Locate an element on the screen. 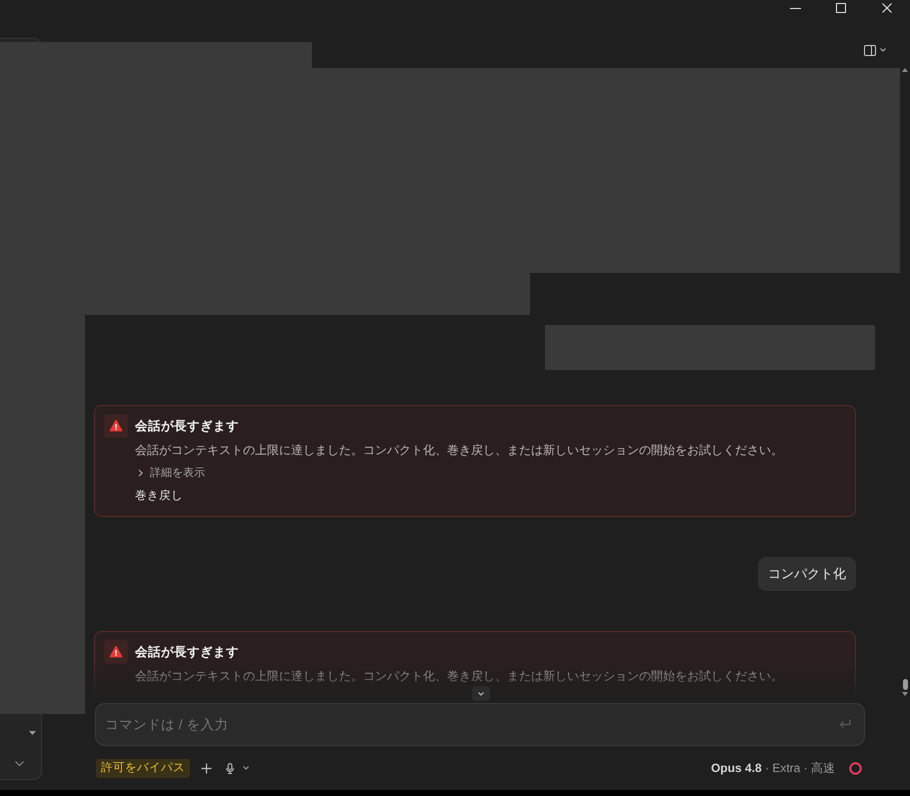 The height and width of the screenshot is (796, 910). add-button is located at coordinates (206, 768).